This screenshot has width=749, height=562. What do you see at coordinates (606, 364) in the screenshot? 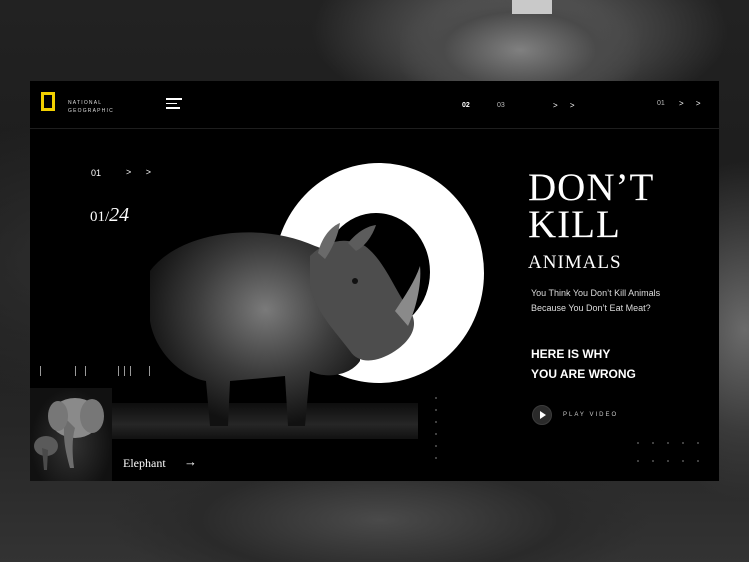
I see `cta-text: HERE IS WHY YOU ARE WRONG` at bounding box center [606, 364].